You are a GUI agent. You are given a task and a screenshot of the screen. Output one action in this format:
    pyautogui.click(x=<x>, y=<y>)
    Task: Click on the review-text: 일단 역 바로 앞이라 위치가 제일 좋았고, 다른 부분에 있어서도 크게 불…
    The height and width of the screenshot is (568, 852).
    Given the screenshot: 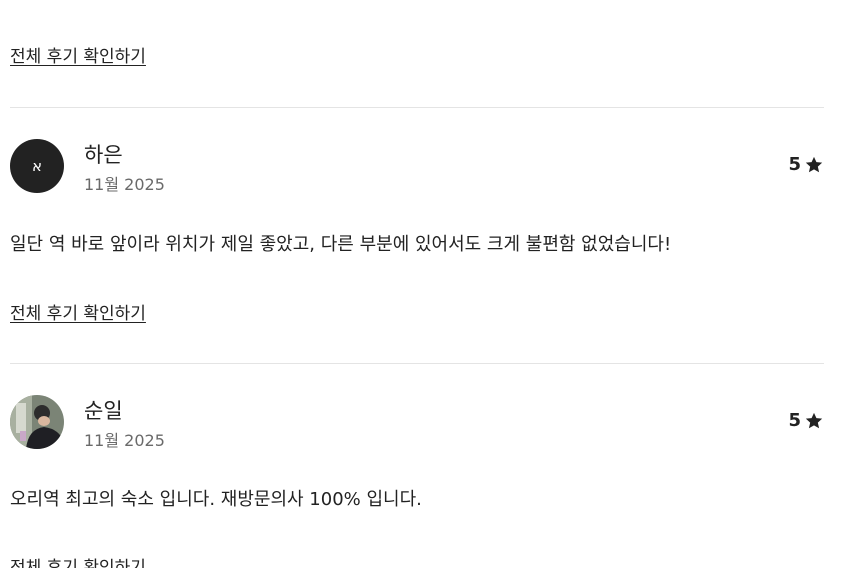 What is the action you would take?
    pyautogui.click(x=341, y=244)
    